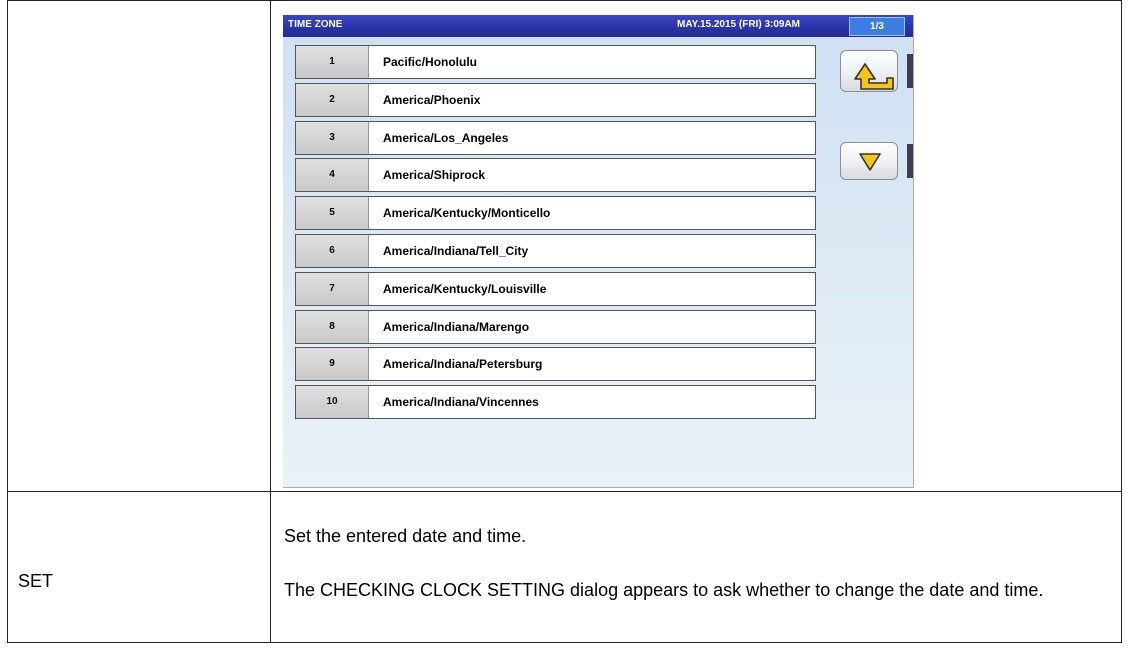  What do you see at coordinates (315, 24) in the screenshot?
I see `screen-title: TIME ZONE` at bounding box center [315, 24].